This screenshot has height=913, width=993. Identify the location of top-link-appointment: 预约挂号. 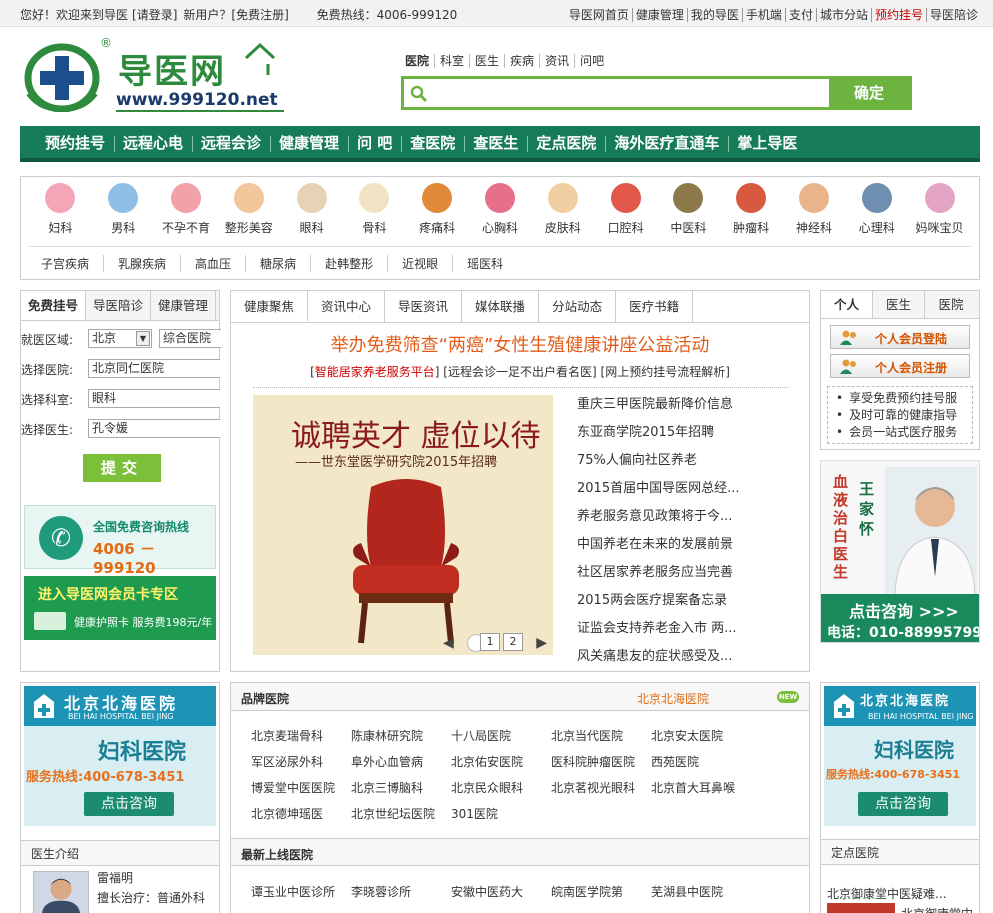
(899, 15).